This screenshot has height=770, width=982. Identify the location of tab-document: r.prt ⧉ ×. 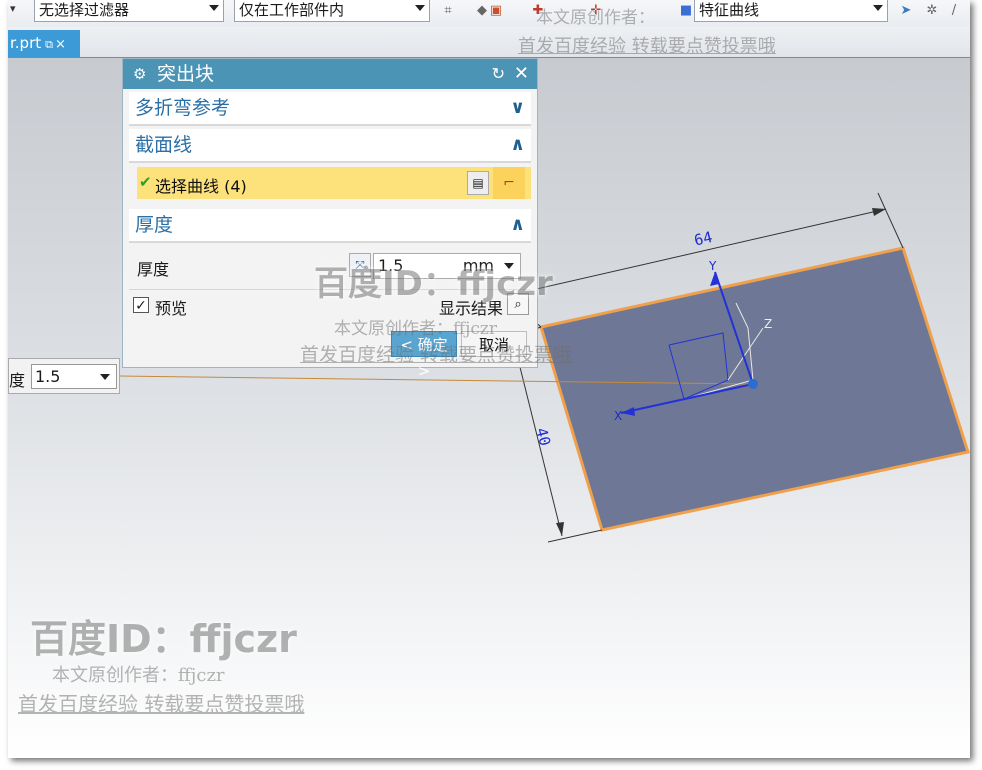
(44, 43).